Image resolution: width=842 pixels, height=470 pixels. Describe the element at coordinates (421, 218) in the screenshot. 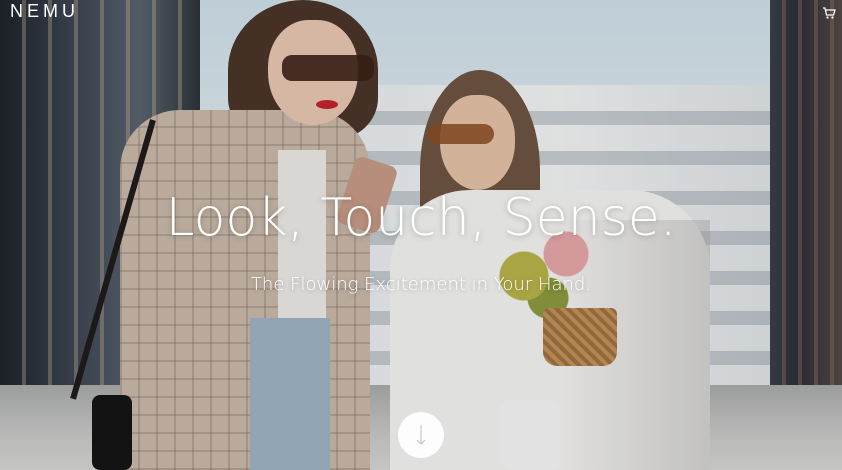

I see `hero-headline: Look, Touch, Sense.` at that location.